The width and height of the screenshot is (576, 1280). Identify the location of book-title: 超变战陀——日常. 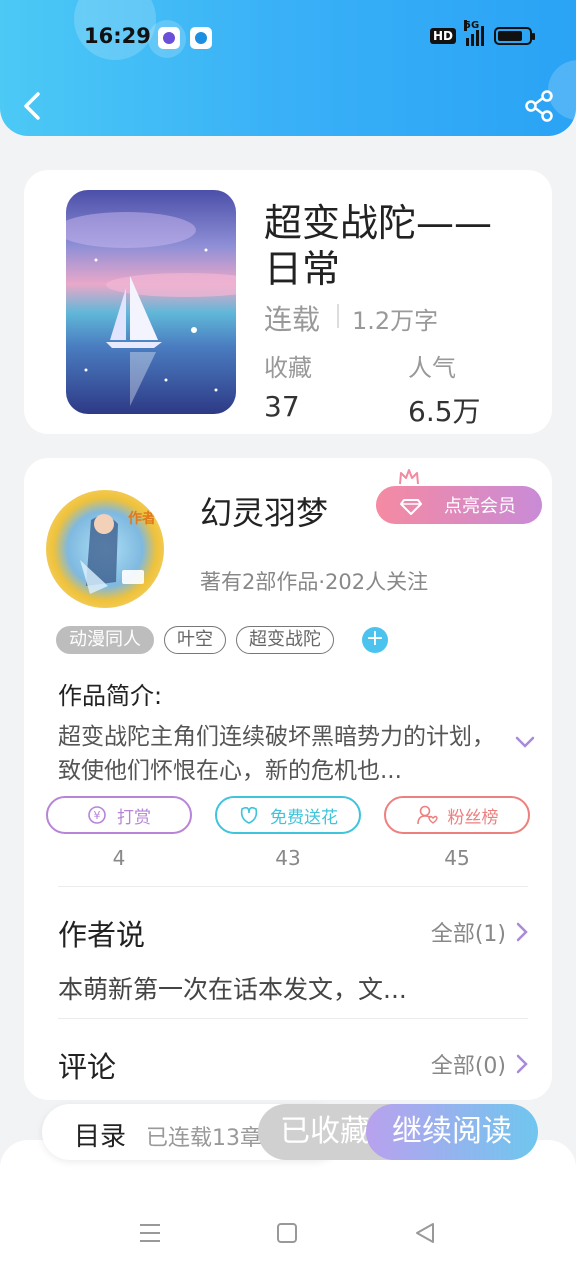
(378, 246).